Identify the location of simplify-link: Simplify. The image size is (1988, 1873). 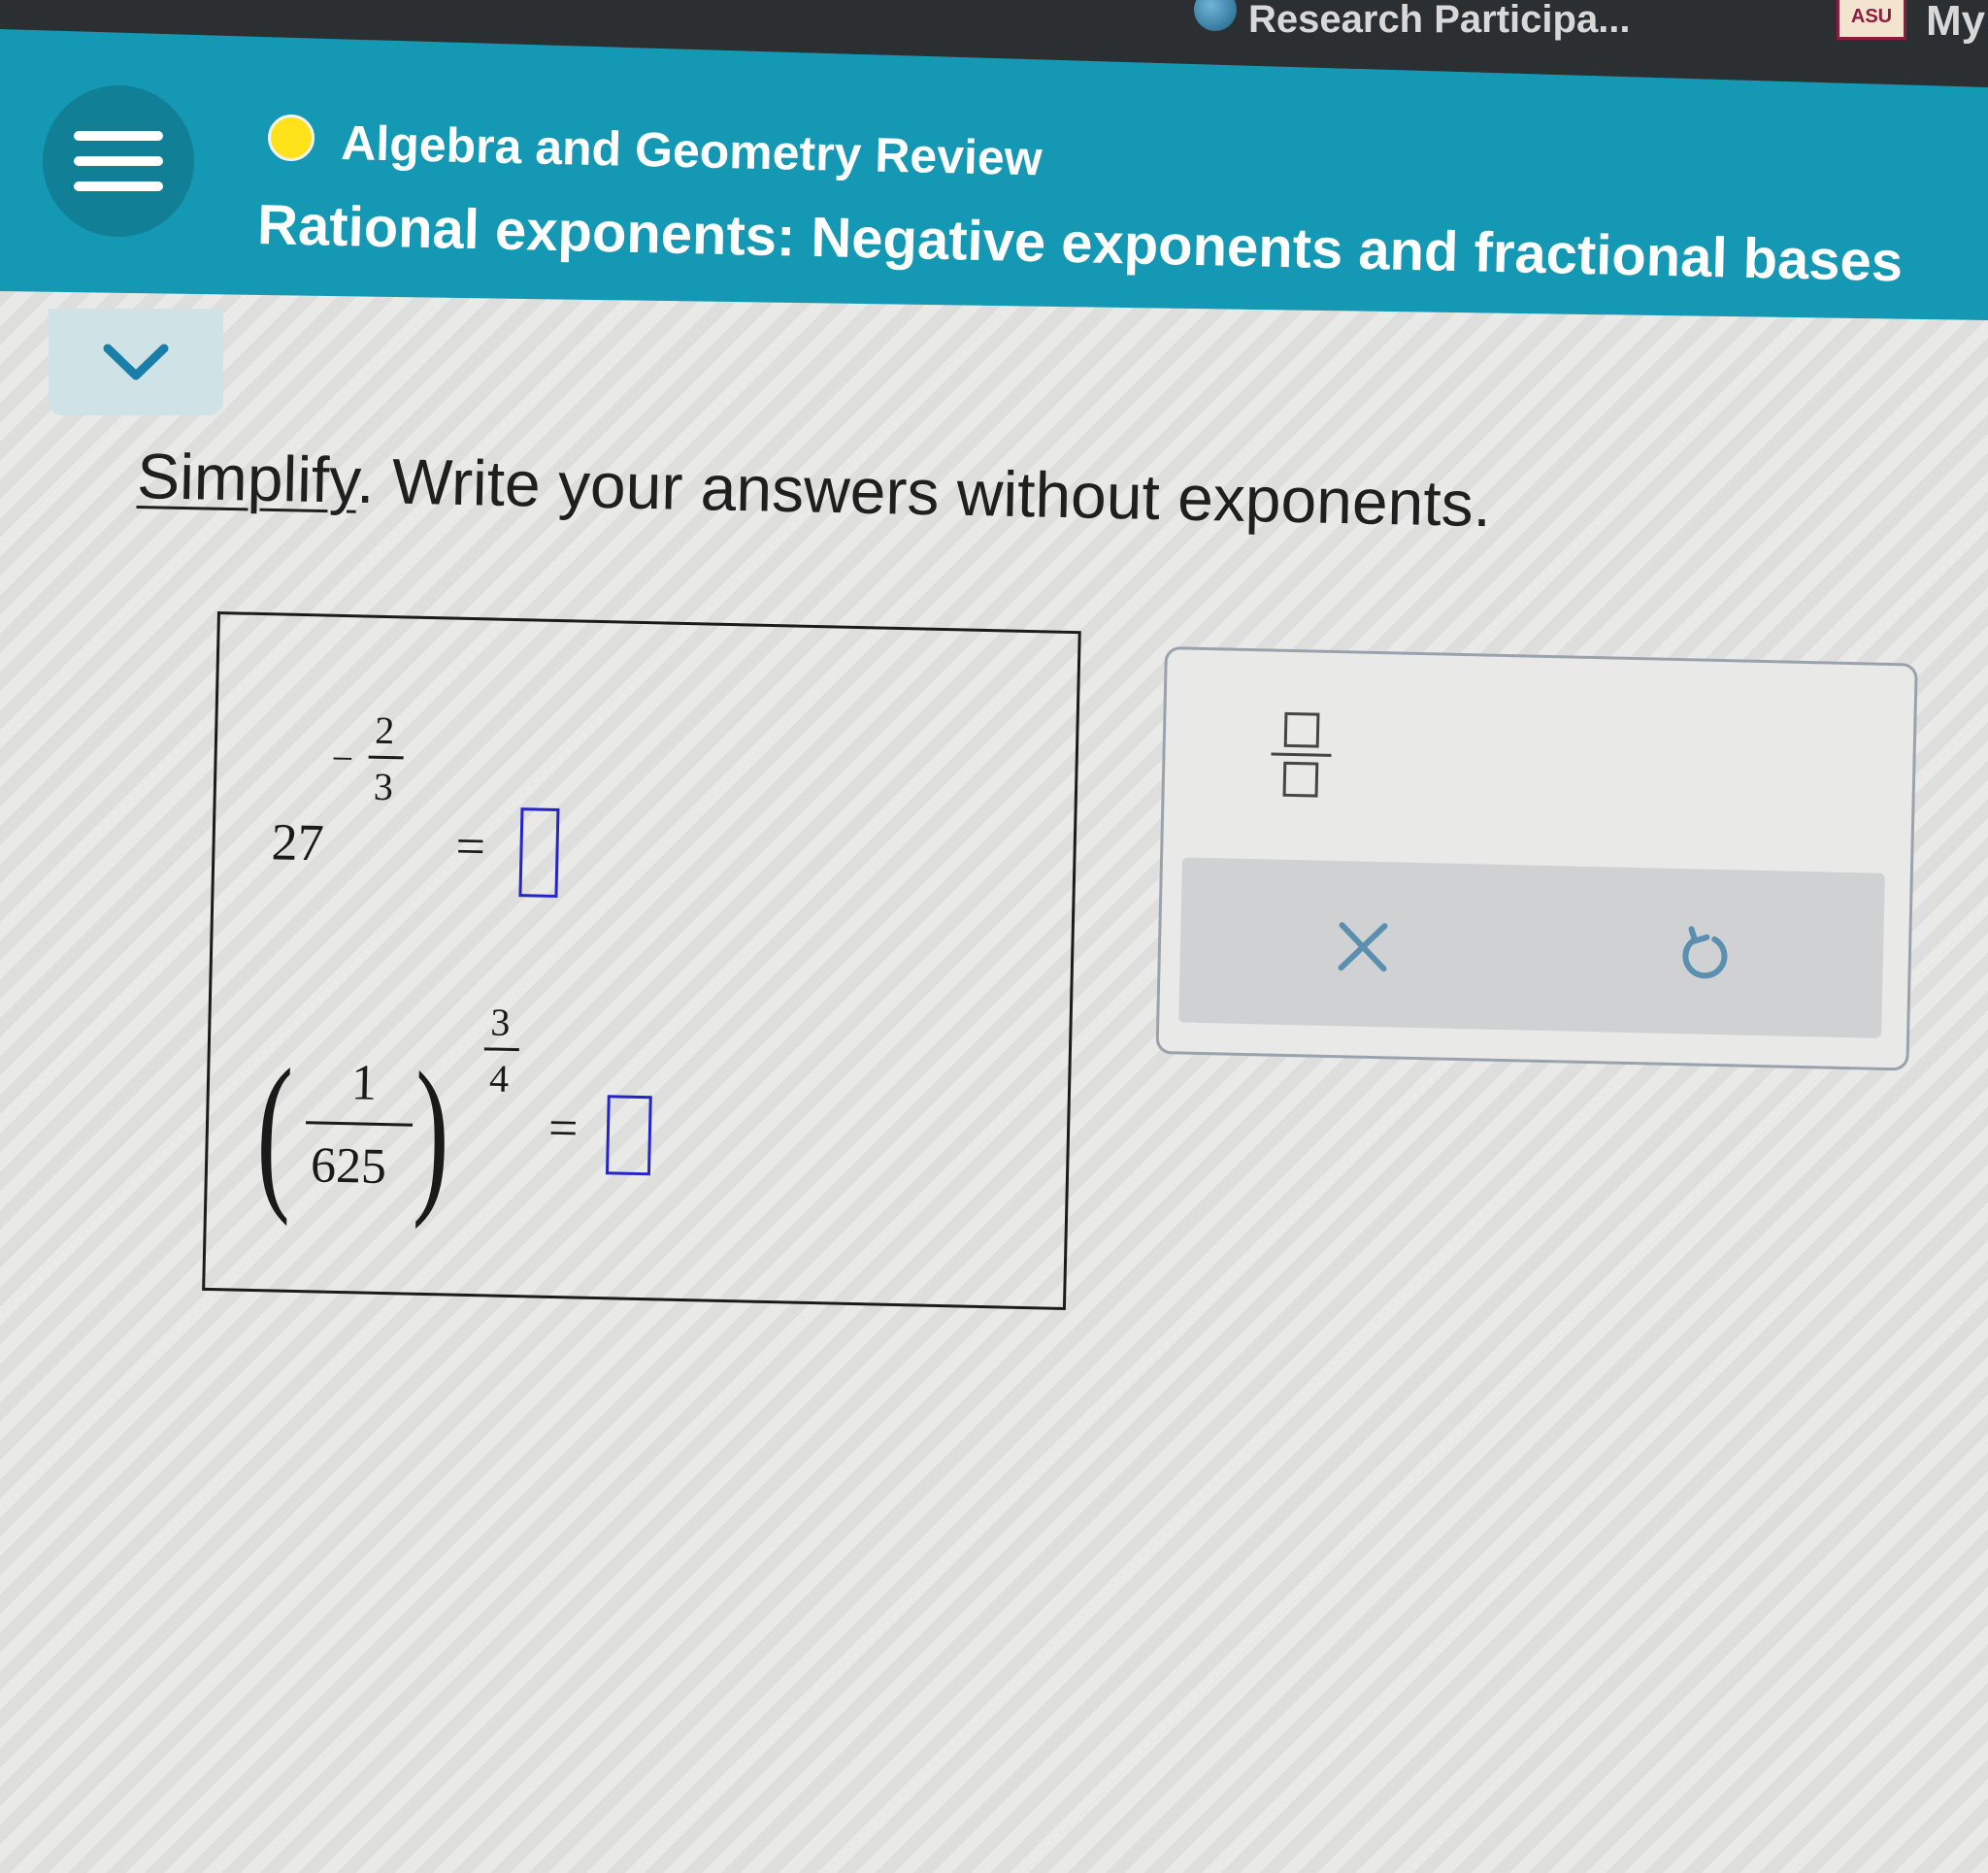
(247, 478).